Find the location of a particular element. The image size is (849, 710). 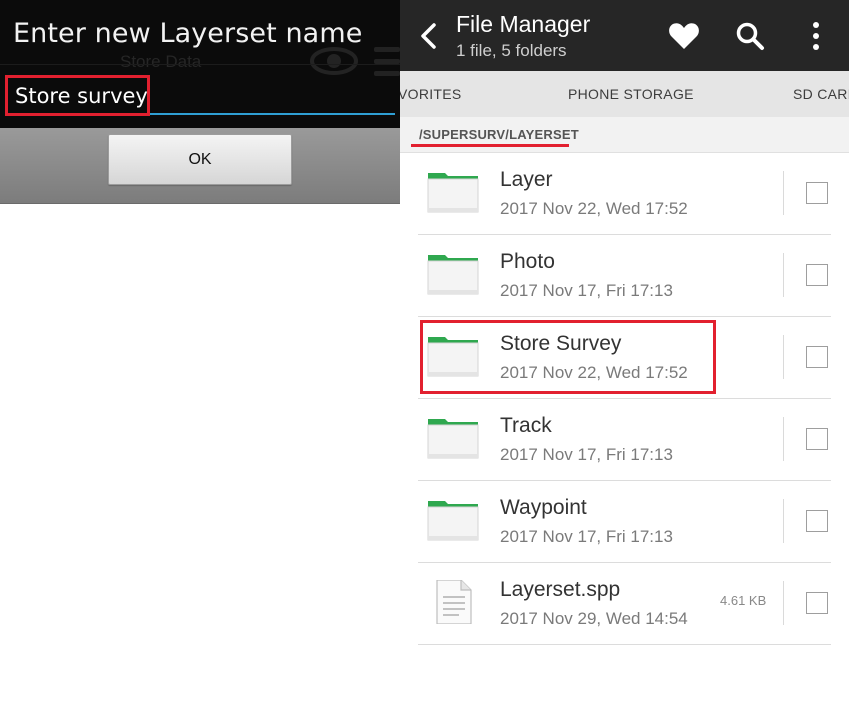

current-path: /SUPERSURV/LAYERSET is located at coordinates (499, 134).